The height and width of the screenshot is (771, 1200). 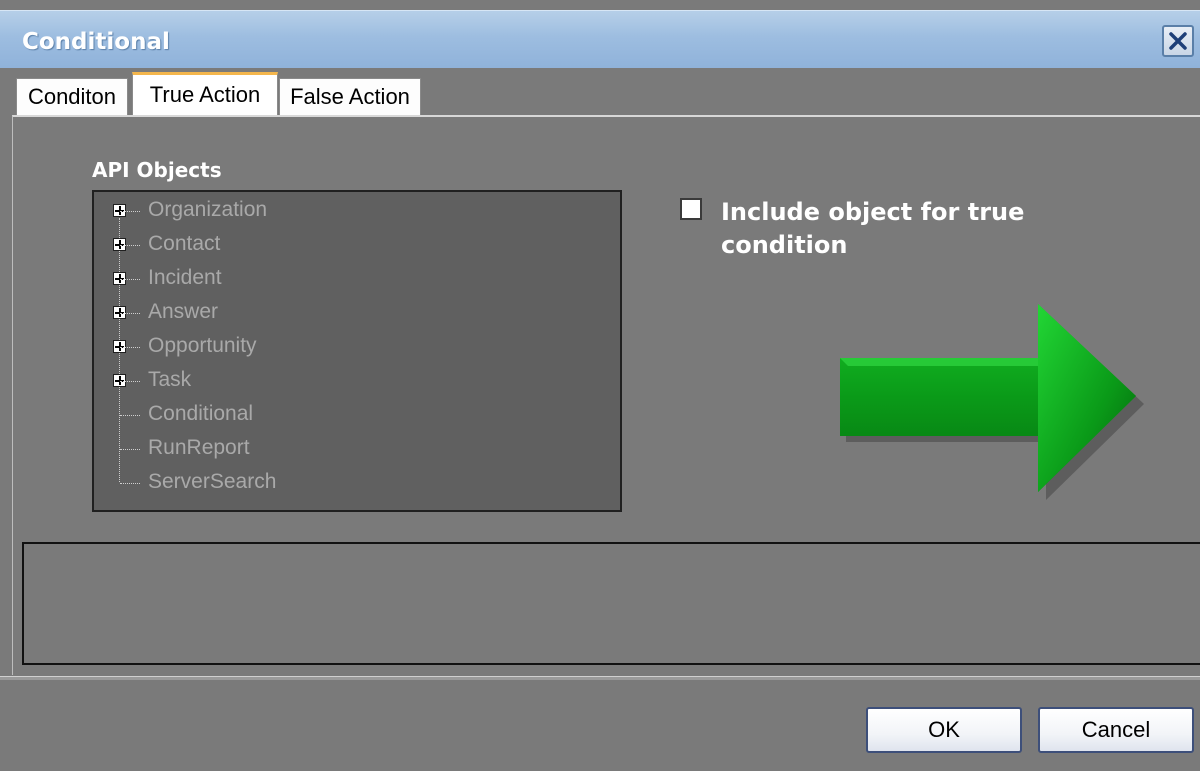 I want to click on tab-false-action: False Action, so click(x=350, y=97).